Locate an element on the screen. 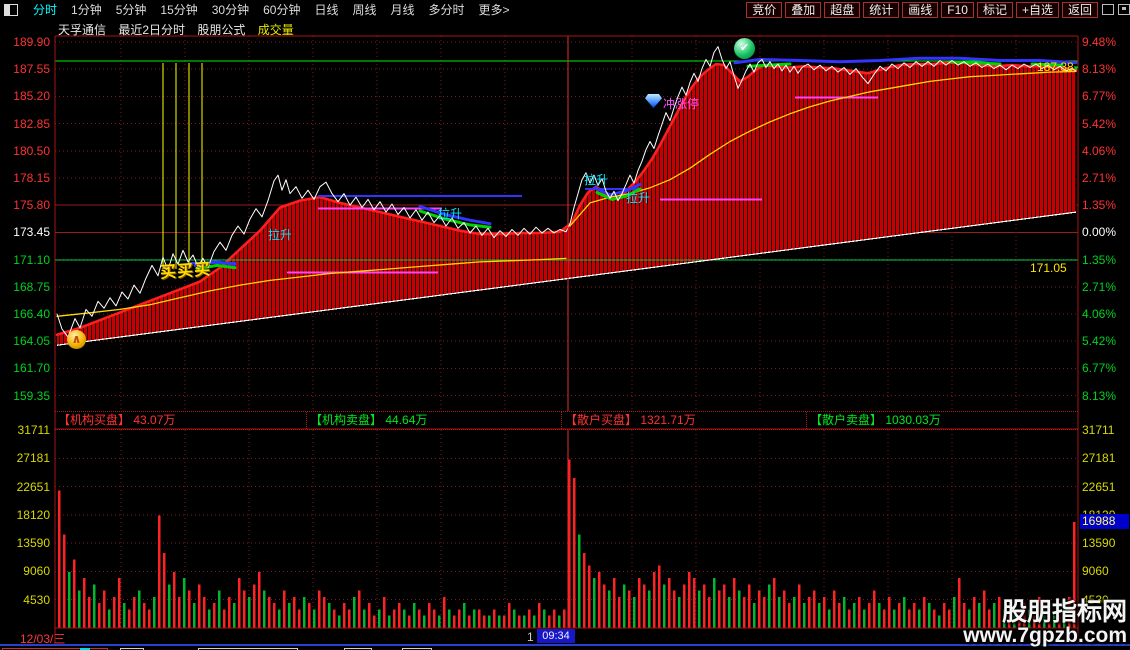 This screenshot has height=650, width=1130. volume-axis-label-right: 22651 is located at coordinates (1099, 486).